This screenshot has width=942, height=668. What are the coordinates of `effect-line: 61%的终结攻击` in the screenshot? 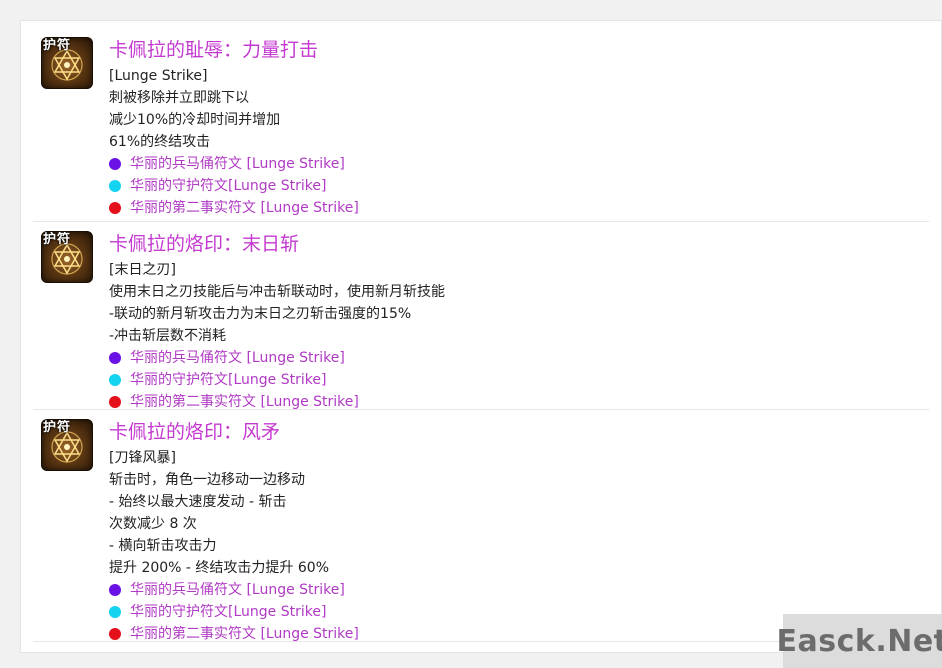 It's located at (160, 142).